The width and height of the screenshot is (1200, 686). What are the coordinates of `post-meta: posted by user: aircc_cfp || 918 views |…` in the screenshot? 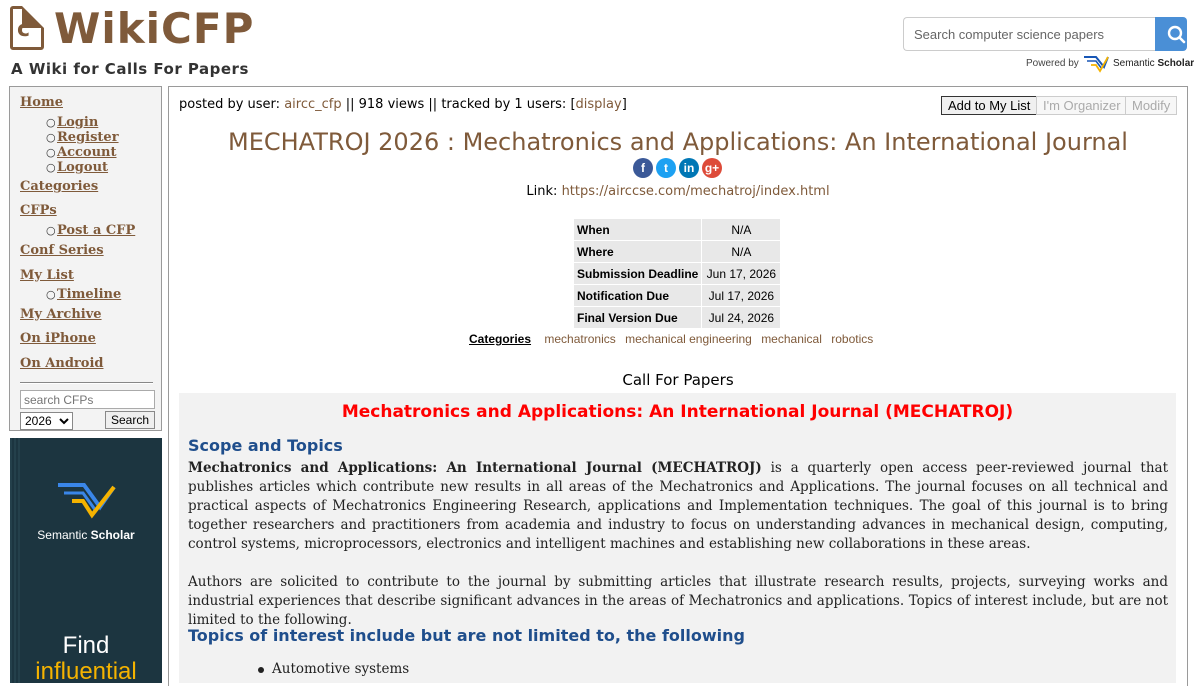 It's located at (403, 104).